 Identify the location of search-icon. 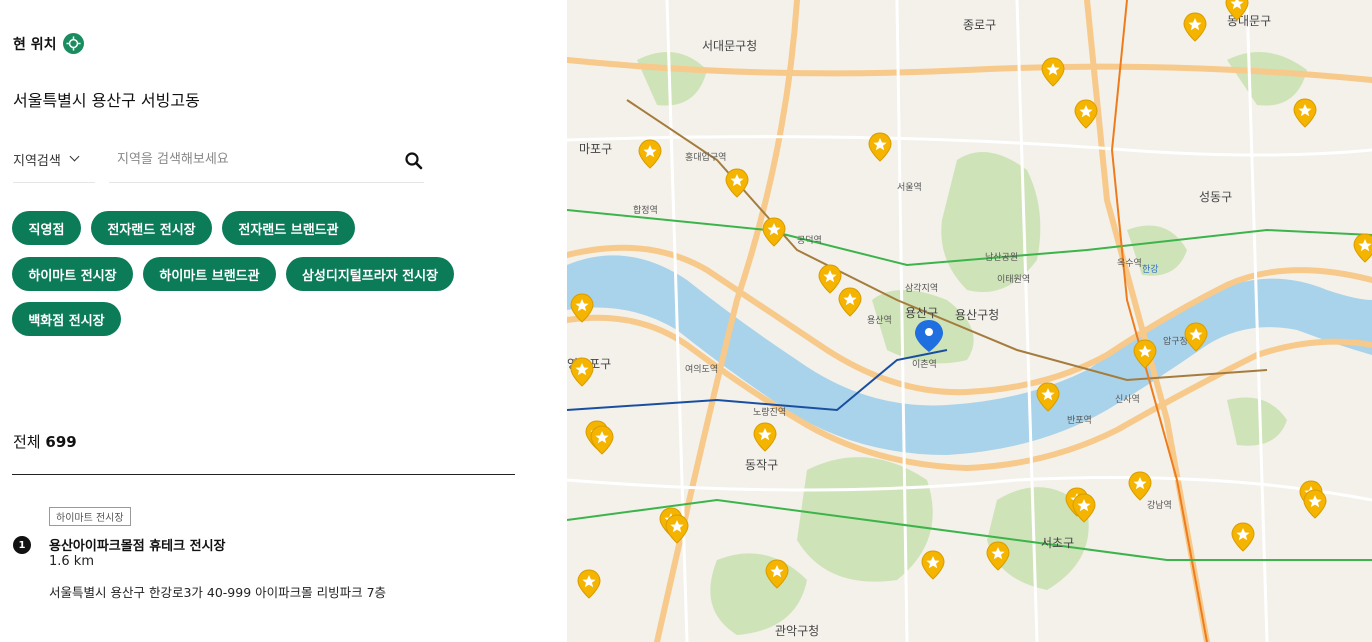
(414, 161).